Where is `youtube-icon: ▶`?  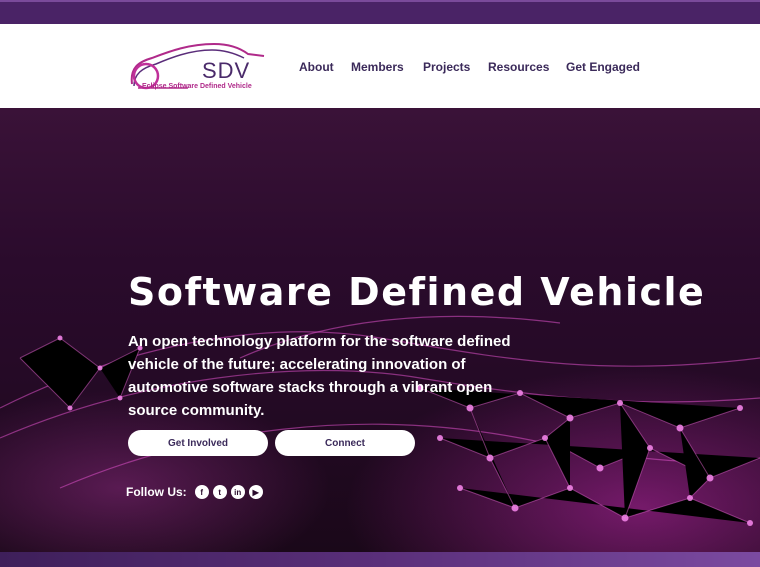
youtube-icon: ▶ is located at coordinates (255, 492).